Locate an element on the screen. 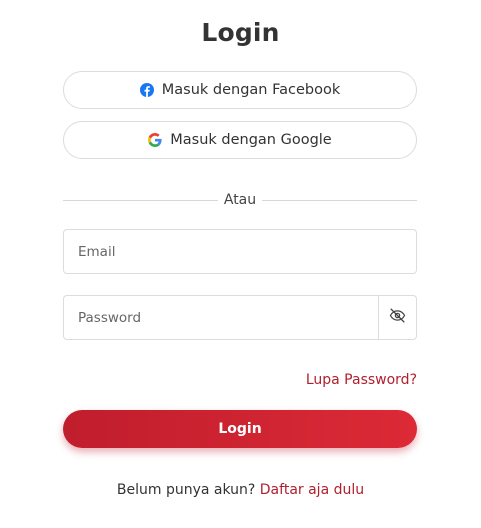 The image size is (481, 528). email-field-container is located at coordinates (240, 251).